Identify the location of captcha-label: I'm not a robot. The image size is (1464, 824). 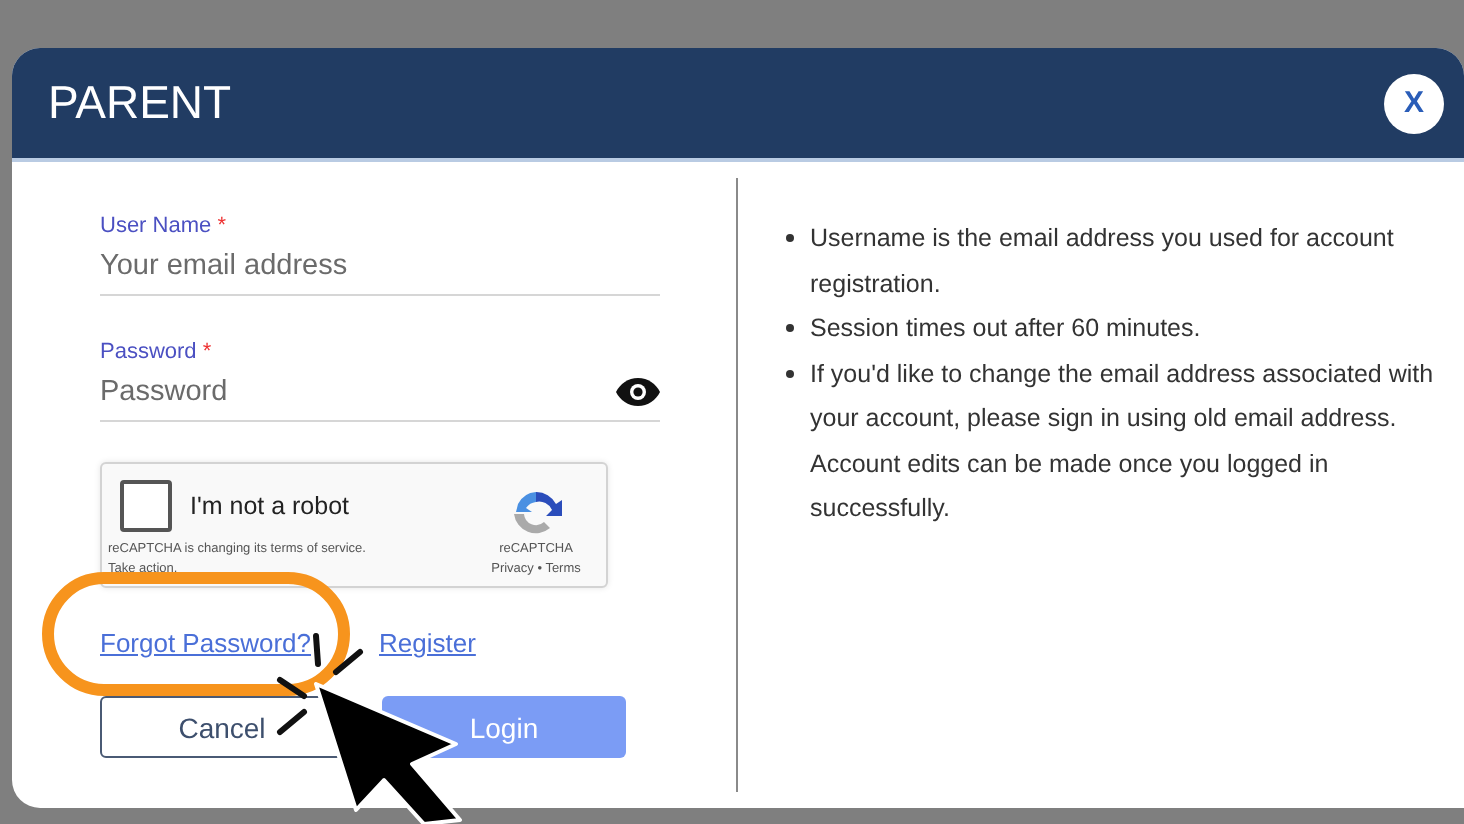
(270, 506).